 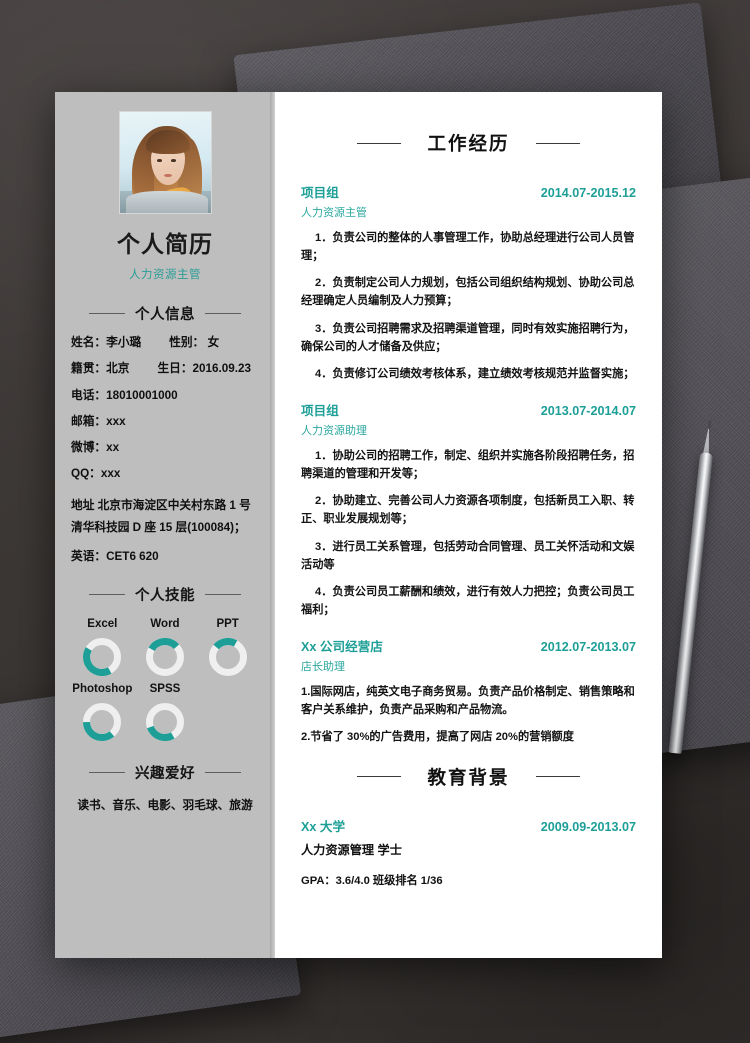 I want to click on info-row-qq: QQ：xxx, so click(x=165, y=474).